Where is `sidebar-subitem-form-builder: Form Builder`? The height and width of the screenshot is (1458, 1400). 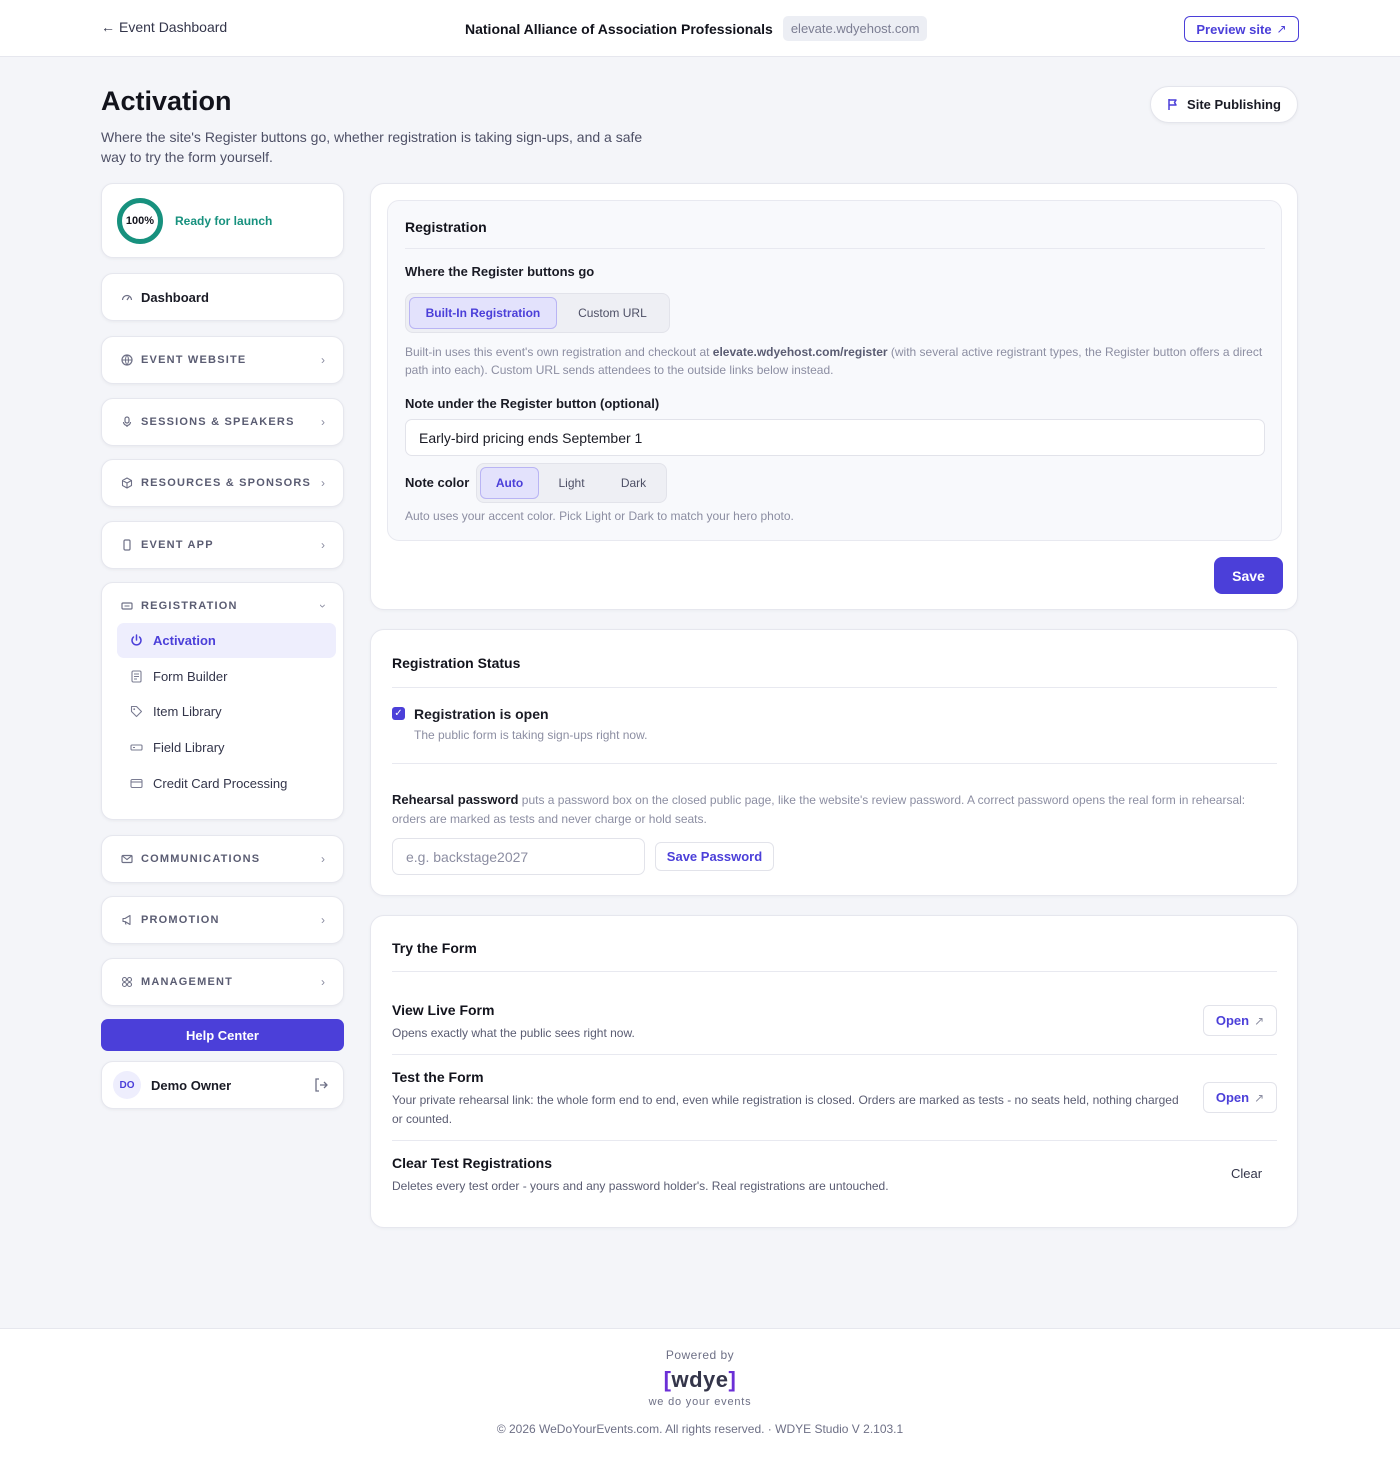 sidebar-subitem-form-builder: Form Builder is located at coordinates (226, 676).